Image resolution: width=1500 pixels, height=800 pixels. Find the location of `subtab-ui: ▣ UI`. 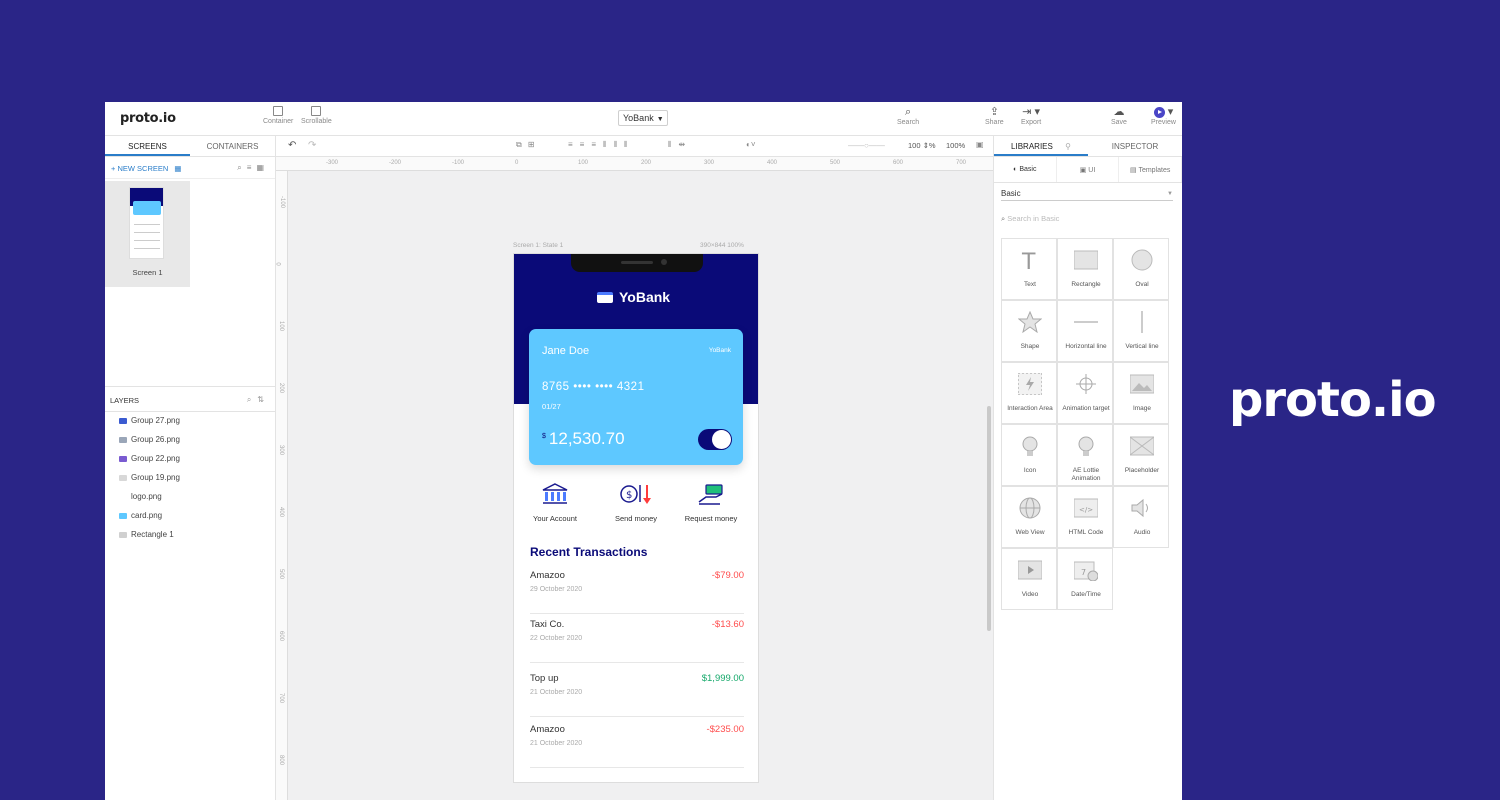

subtab-ui: ▣ UI is located at coordinates (1088, 169).